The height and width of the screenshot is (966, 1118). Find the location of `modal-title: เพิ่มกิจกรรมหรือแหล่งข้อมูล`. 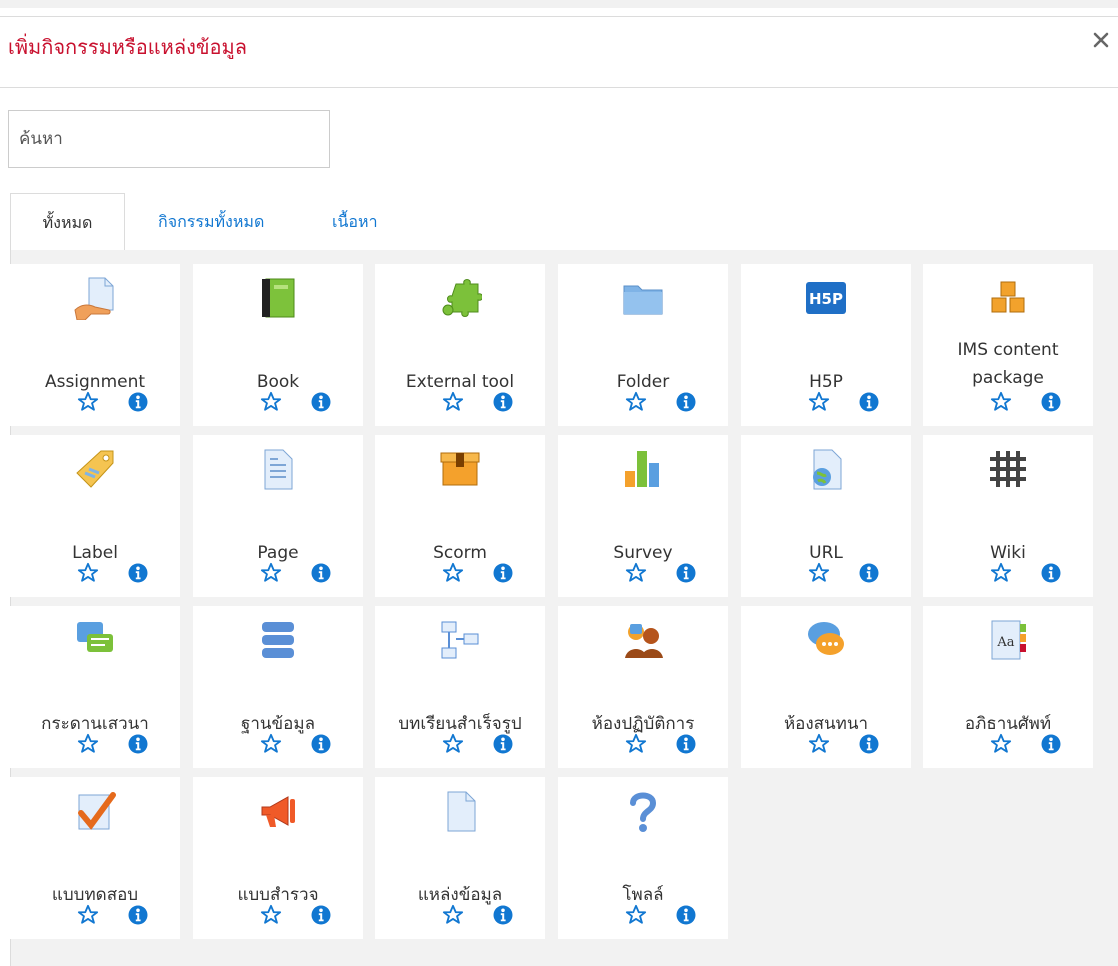

modal-title: เพิ่มกิจกรรมหรือแหล่งข้อมูล is located at coordinates (127, 47).